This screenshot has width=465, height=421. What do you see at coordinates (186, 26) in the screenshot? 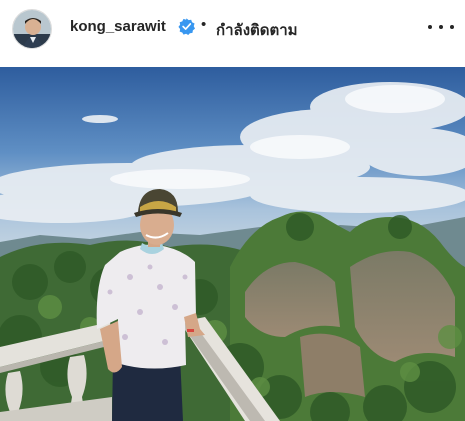
I see `verified-badge-icon` at bounding box center [186, 26].